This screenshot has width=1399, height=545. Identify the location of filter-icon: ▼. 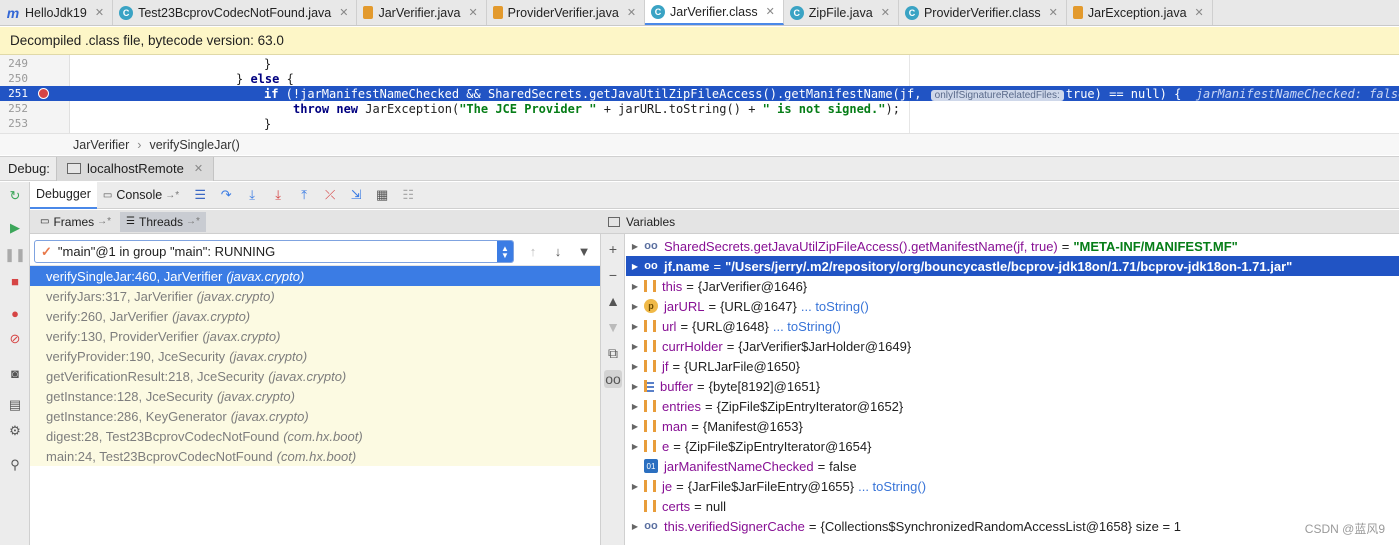
(584, 251).